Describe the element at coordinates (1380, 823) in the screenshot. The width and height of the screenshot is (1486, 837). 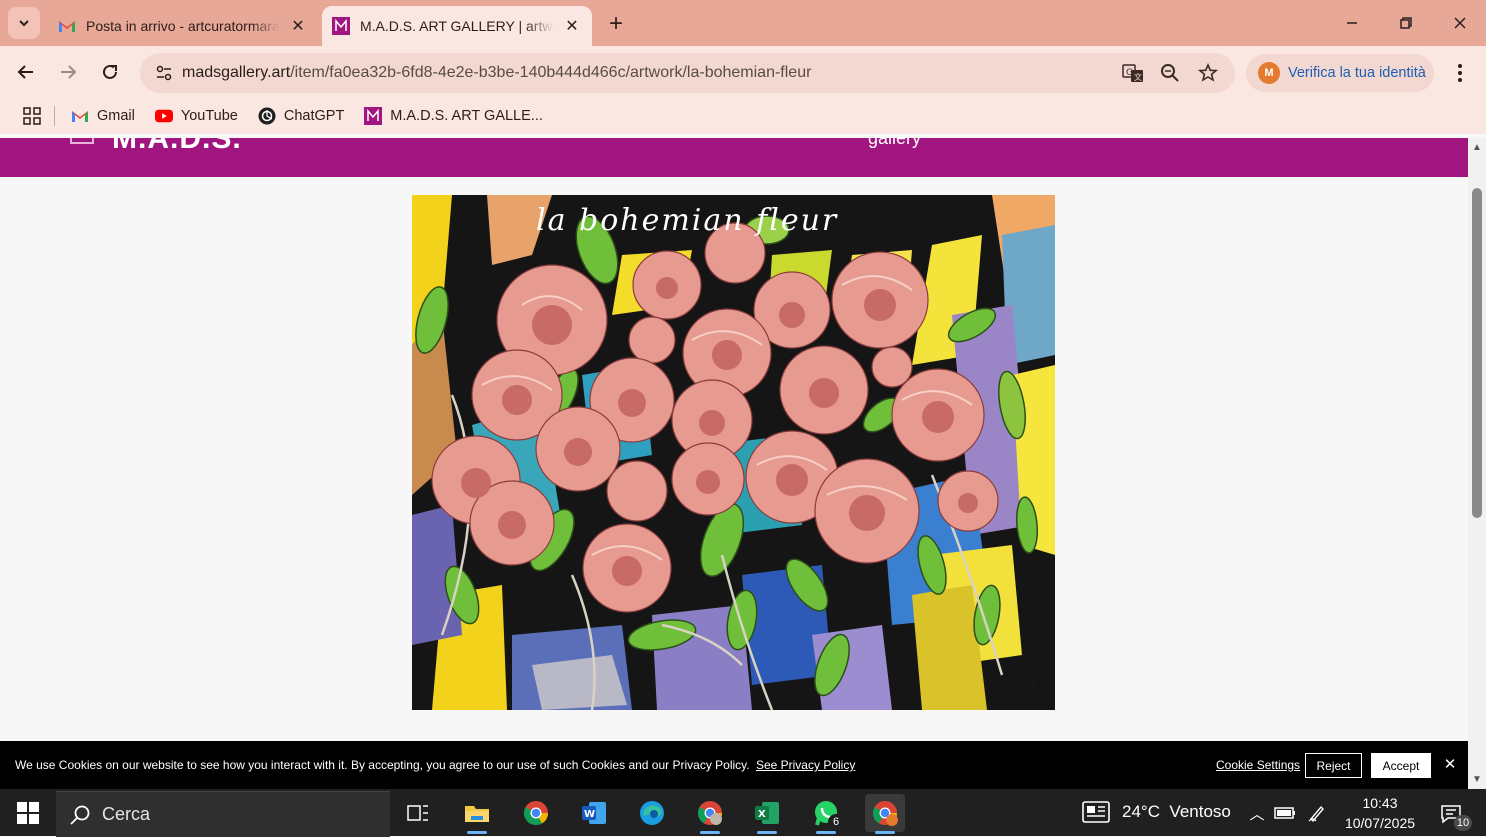
I see `clock-date: 10/07/2025` at that location.